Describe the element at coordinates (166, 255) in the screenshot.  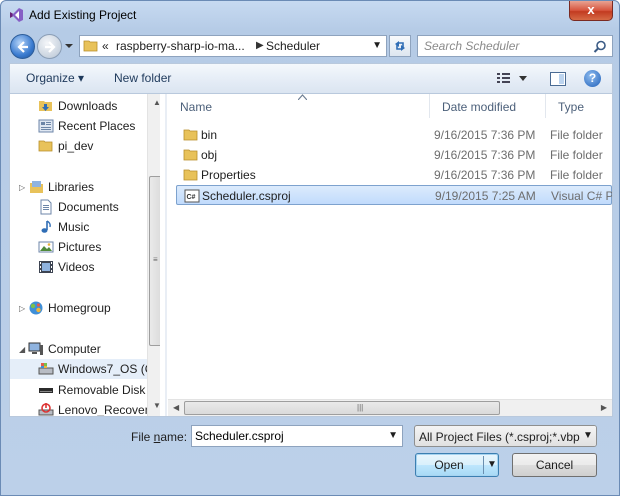
I see `pane-splitter` at that location.